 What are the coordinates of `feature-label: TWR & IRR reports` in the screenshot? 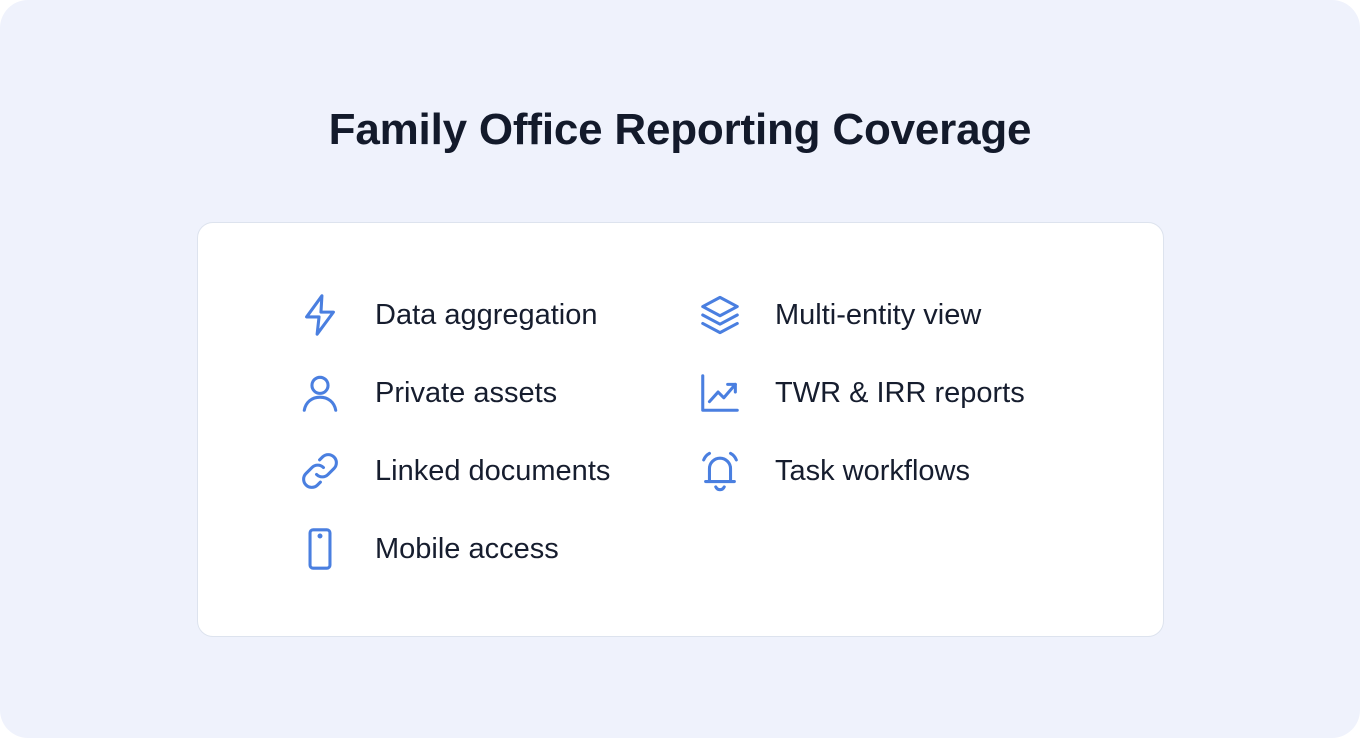 It's located at (900, 393).